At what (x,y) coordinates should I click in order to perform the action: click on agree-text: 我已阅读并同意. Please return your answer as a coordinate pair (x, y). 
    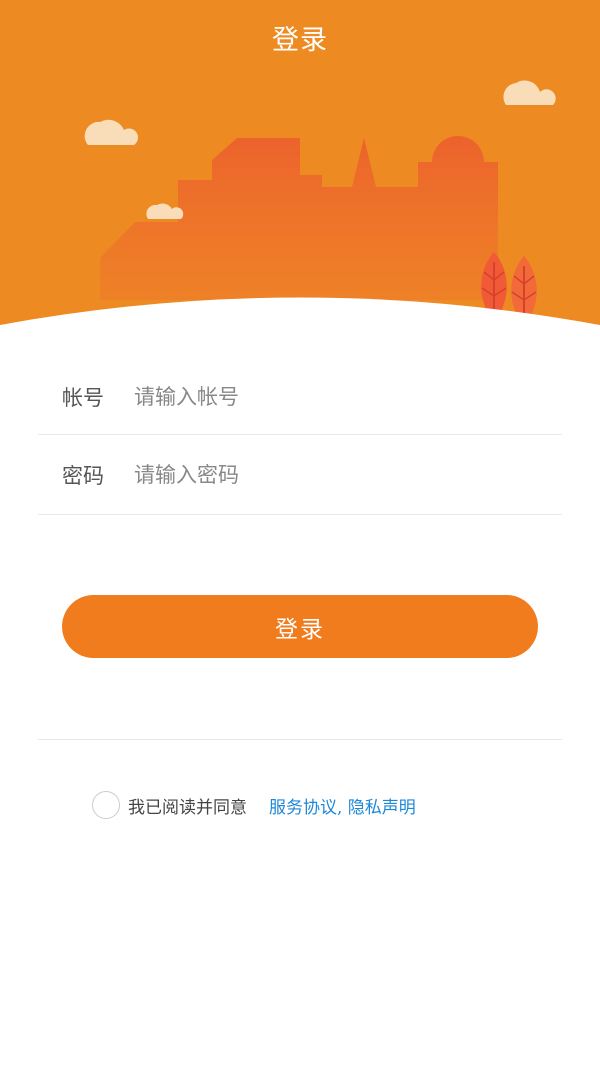
    Looking at the image, I should click on (187, 807).